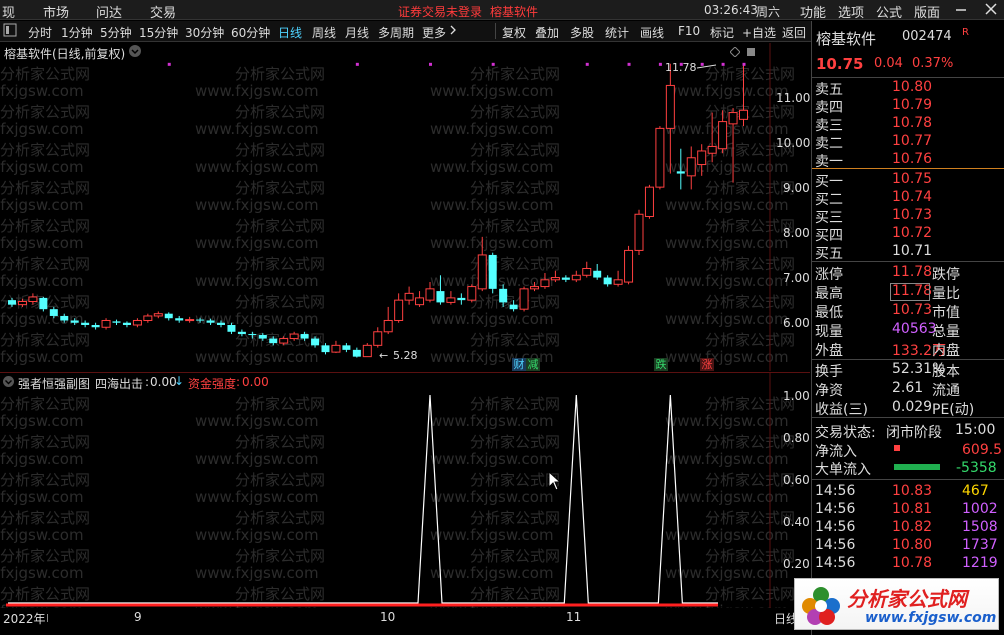 The width and height of the screenshot is (1004, 635). What do you see at coordinates (908, 180) in the screenshot?
I see `bid-row: 买一 10.75` at bounding box center [908, 180].